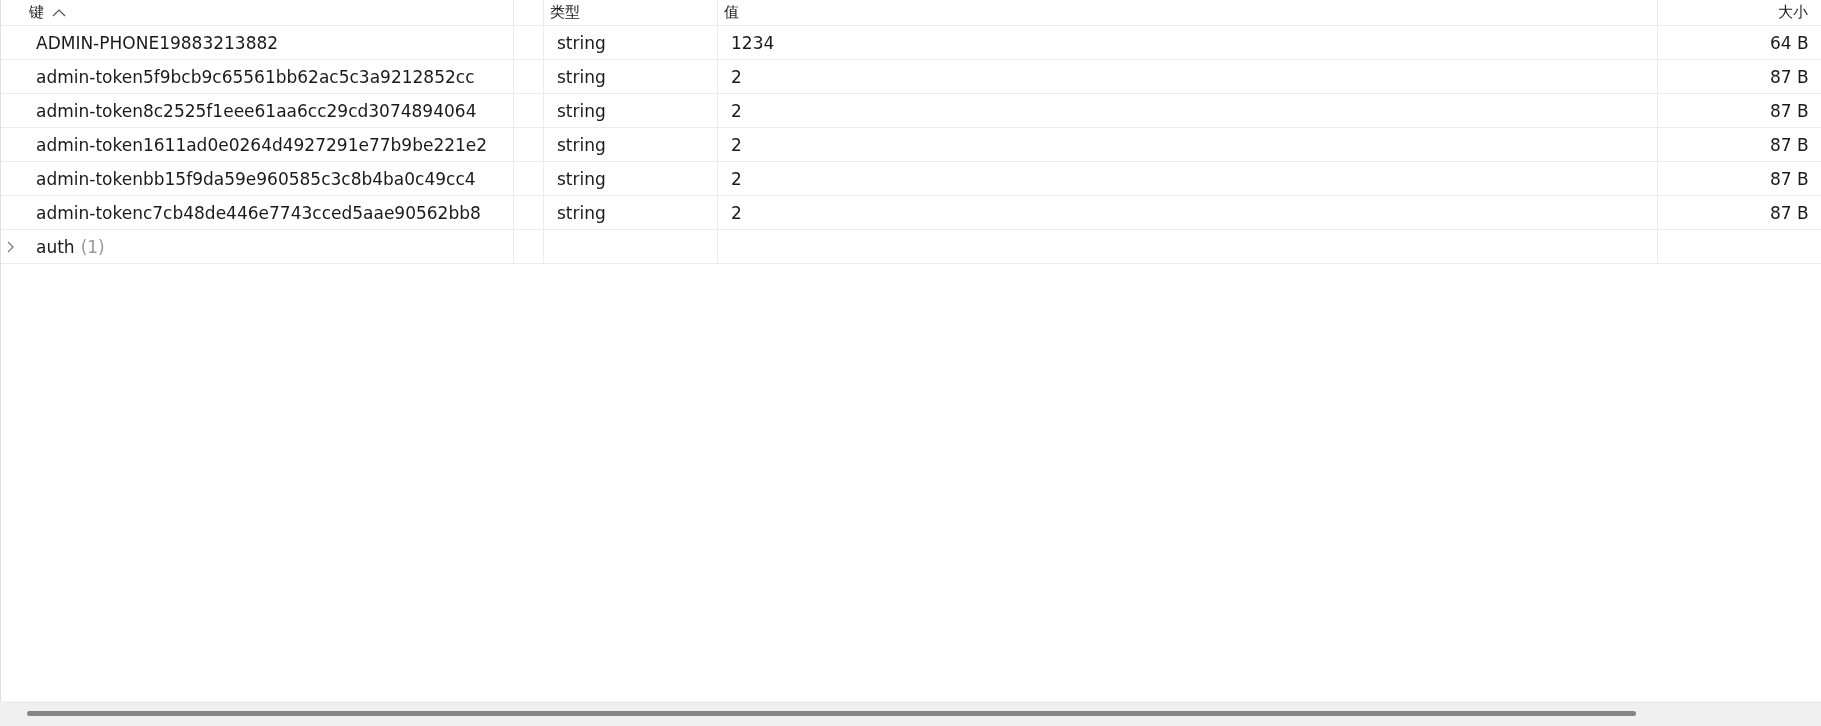  Describe the element at coordinates (256, 178) in the screenshot. I see `key-text: admin-tokenbb15f9da59e960585c3c8b4ba0c49cc4` at that location.